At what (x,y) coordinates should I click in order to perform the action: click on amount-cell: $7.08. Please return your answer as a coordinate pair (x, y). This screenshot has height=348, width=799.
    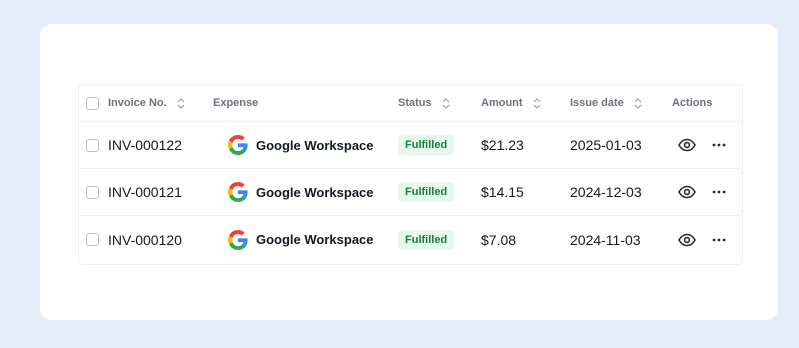
    Looking at the image, I should click on (498, 239).